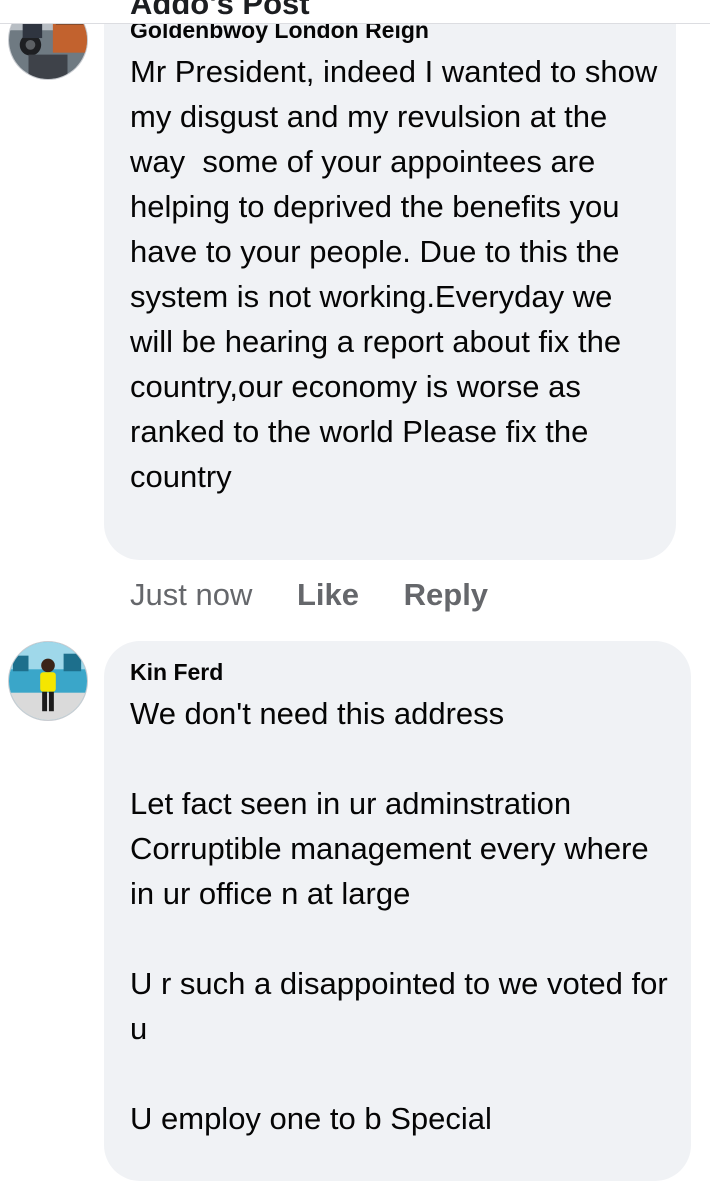  I want to click on comment-actions: Just now Like Reply, so click(309, 595).